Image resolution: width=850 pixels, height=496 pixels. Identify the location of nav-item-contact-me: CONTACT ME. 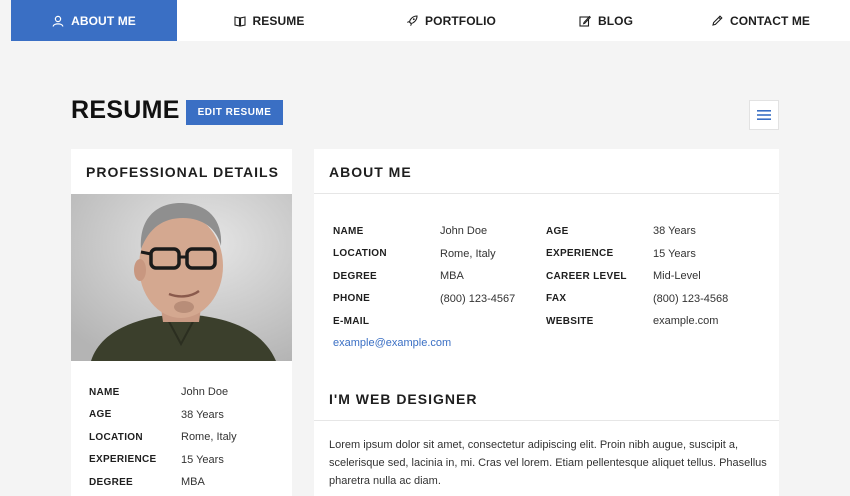
(760, 20).